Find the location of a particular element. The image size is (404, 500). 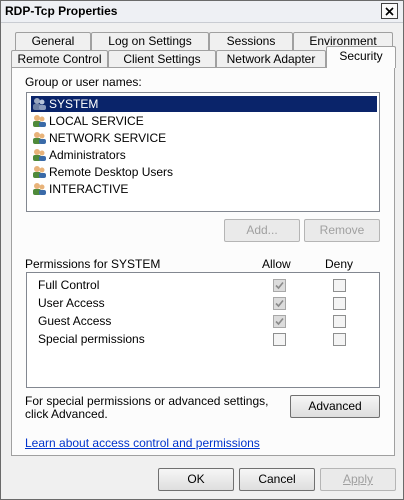

tab-label: Sessions is located at coordinates (251, 41).